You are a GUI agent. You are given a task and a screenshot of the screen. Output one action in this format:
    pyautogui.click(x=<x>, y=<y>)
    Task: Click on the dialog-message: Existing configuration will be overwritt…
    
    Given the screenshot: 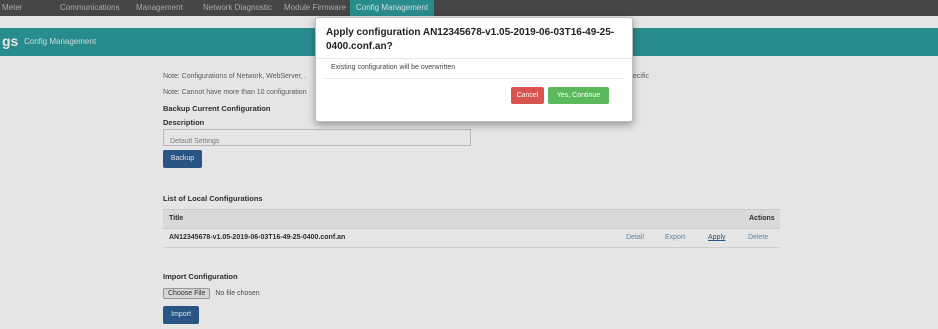 What is the action you would take?
    pyautogui.click(x=393, y=67)
    